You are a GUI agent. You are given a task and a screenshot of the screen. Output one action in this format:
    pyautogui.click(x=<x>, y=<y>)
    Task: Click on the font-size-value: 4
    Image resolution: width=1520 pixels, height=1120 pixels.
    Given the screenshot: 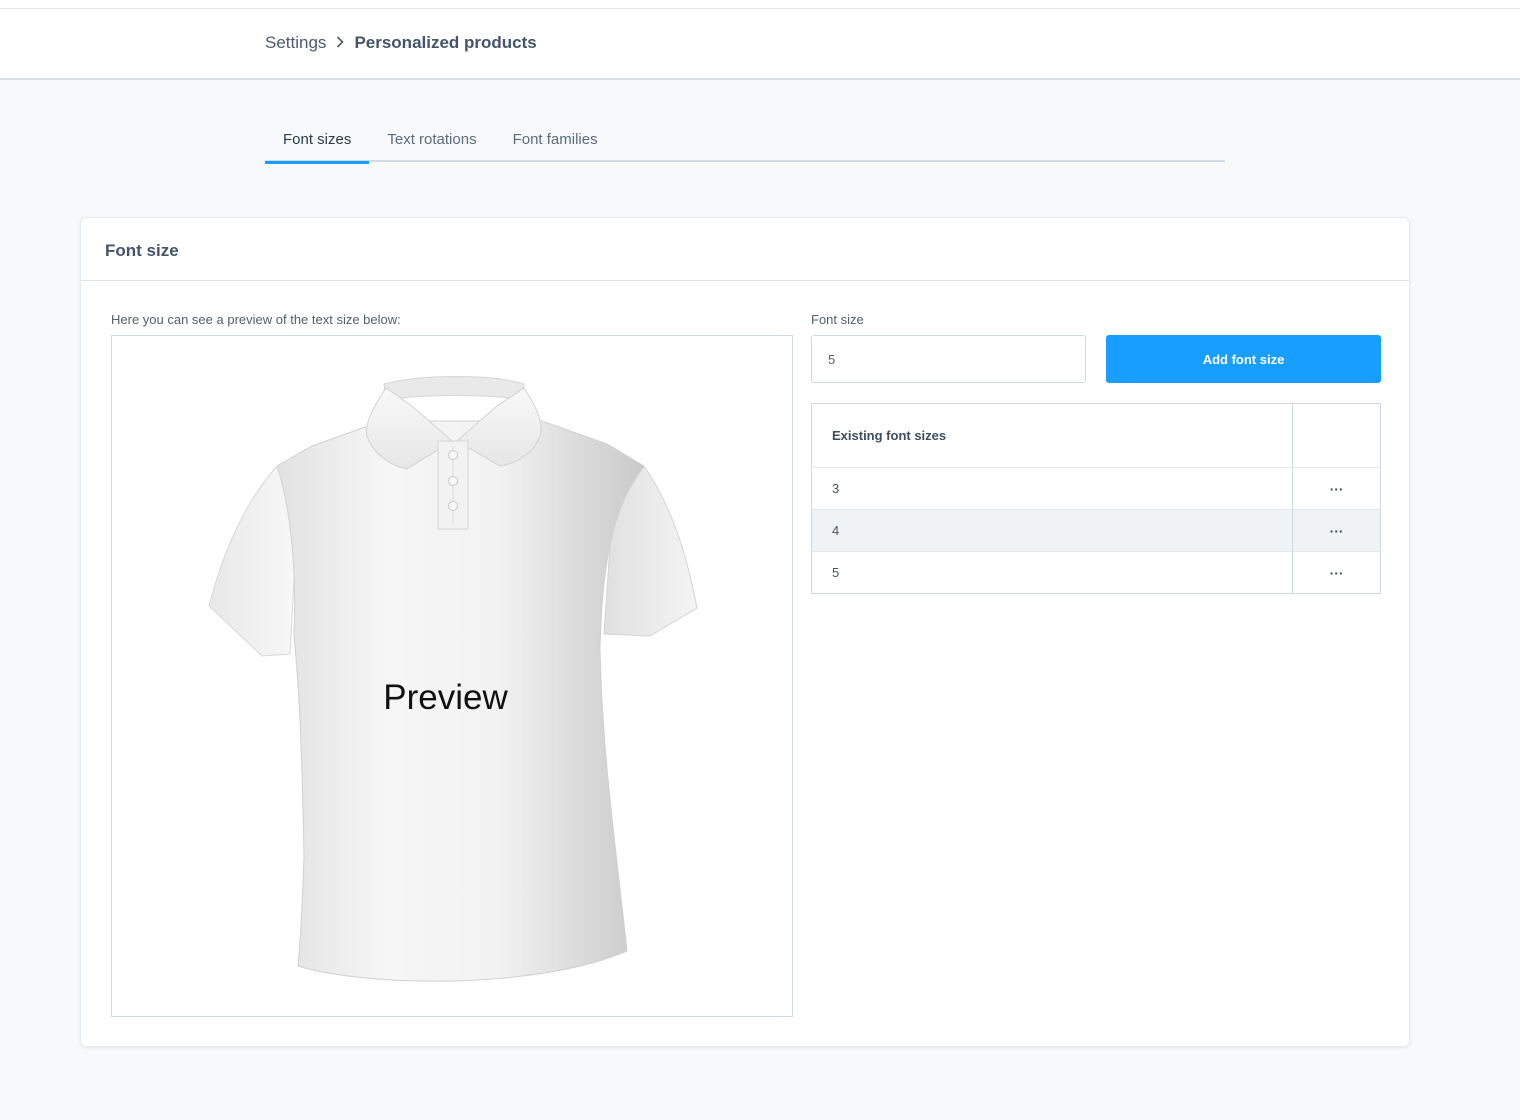 What is the action you would take?
    pyautogui.click(x=1052, y=530)
    